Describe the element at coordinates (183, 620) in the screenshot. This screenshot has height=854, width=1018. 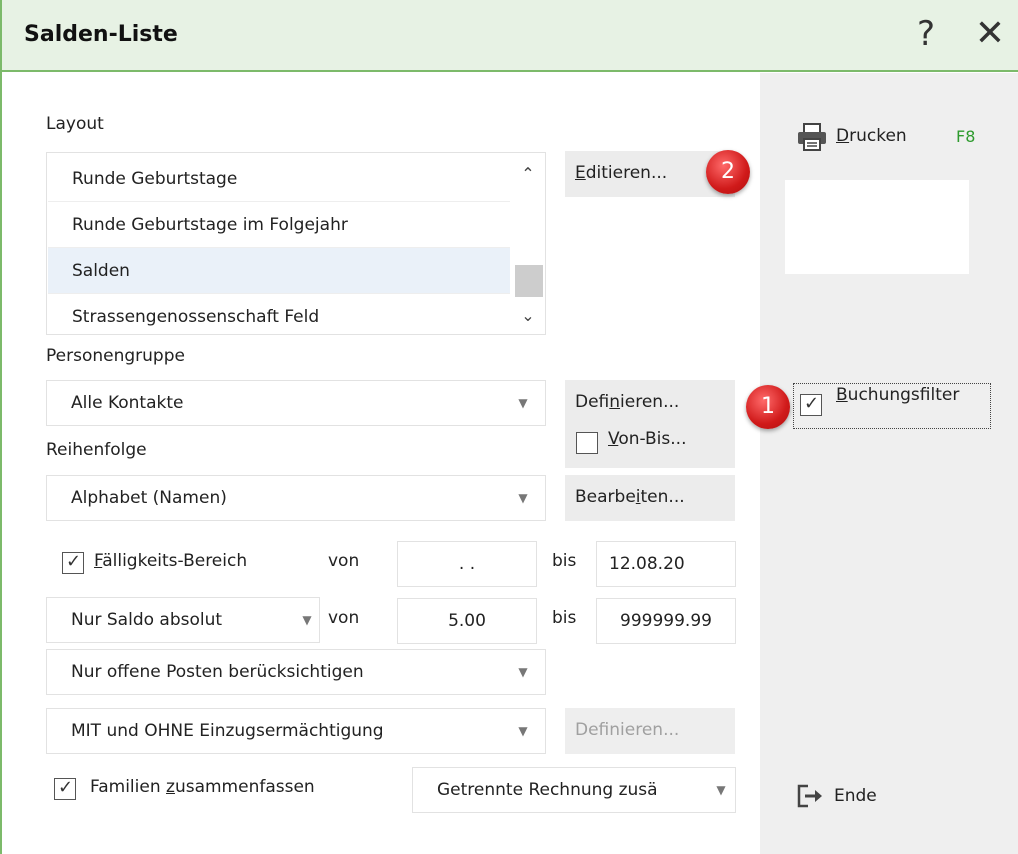
I see `saldo-mode-combo: Nur Saldo absolut ▼` at that location.